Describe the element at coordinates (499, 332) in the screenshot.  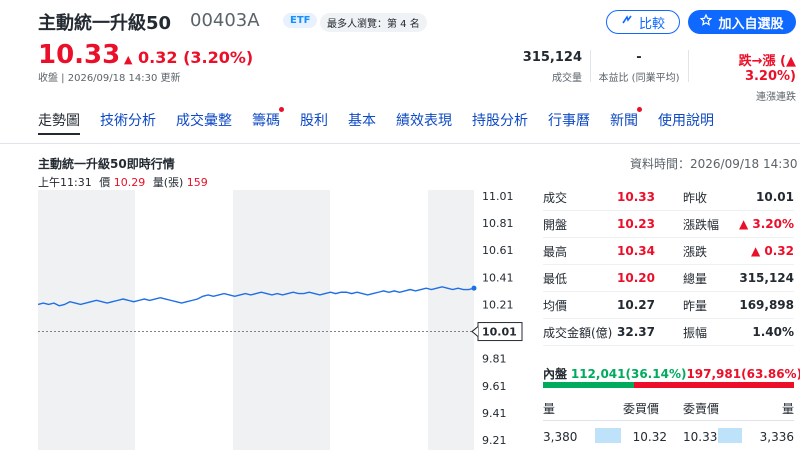
I see `reference-label: 10.01` at that location.